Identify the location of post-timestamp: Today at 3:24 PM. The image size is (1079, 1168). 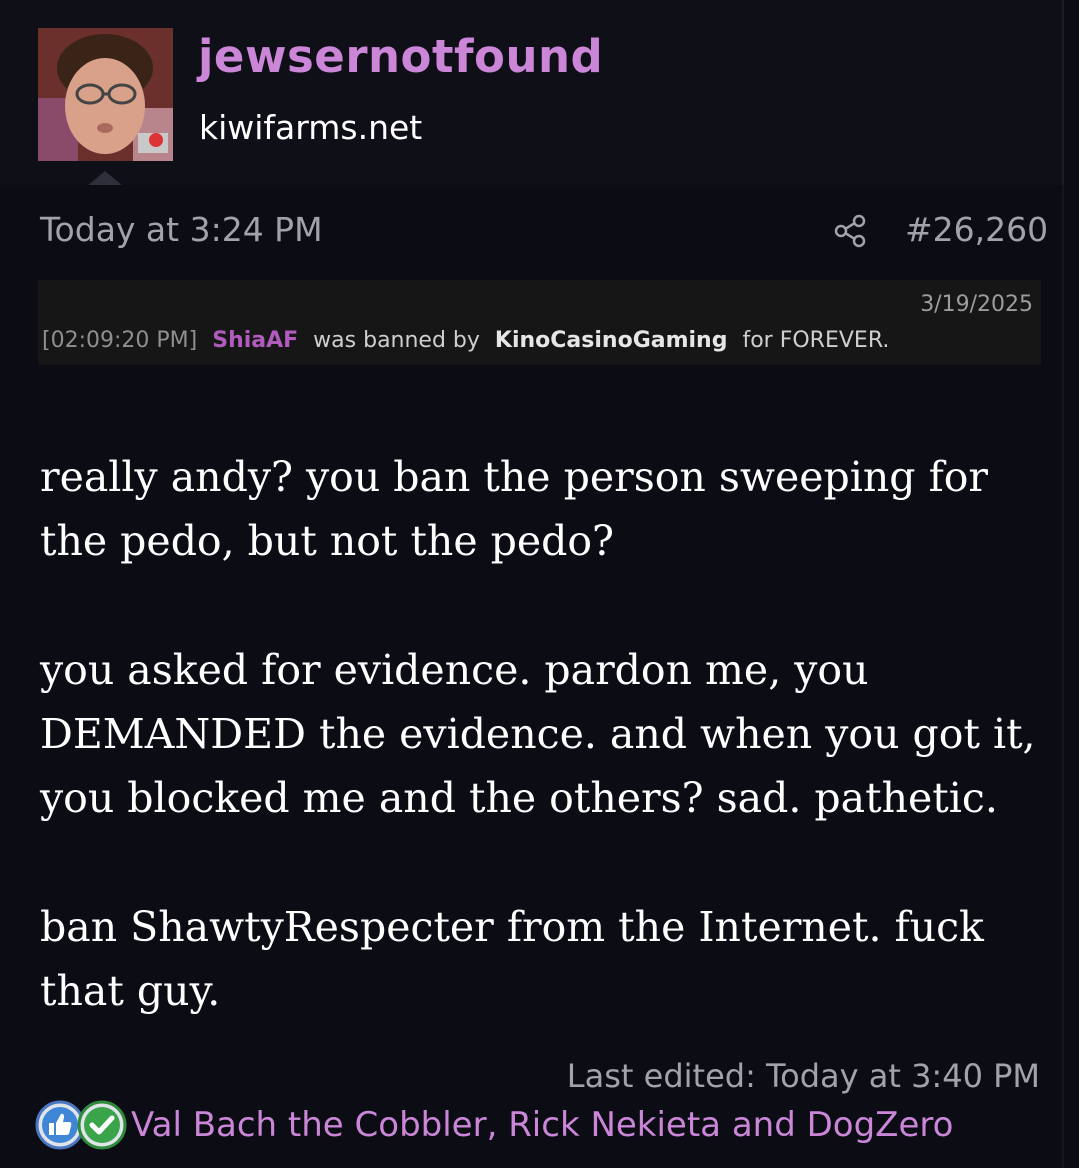
(181, 229).